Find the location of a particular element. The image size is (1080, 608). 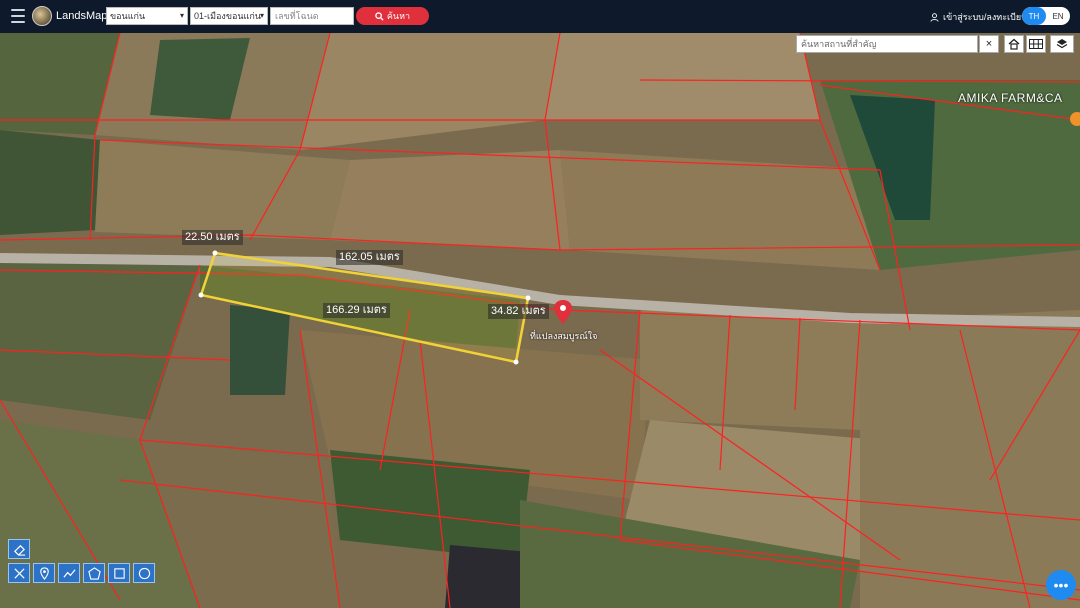

polygon-tool-button is located at coordinates (94, 573).